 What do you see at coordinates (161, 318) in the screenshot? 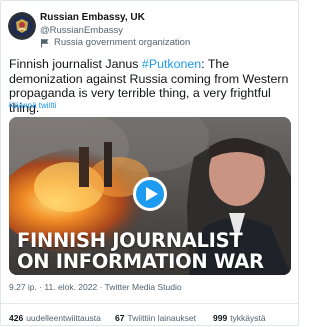
I see `quotes-label: Twiittiin lainaukset` at bounding box center [161, 318].